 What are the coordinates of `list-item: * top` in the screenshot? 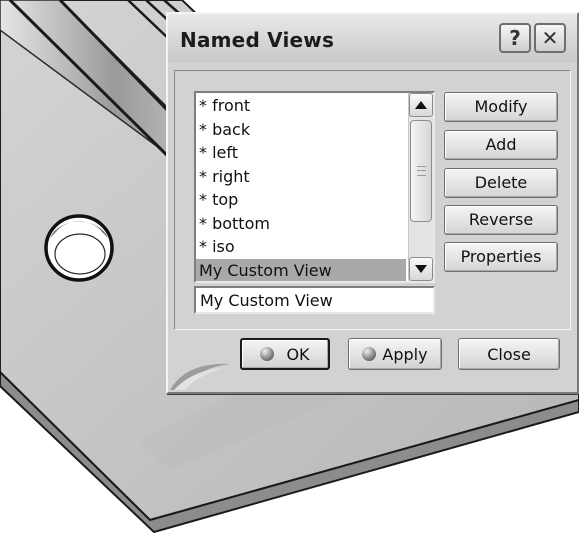 It's located at (301, 200).